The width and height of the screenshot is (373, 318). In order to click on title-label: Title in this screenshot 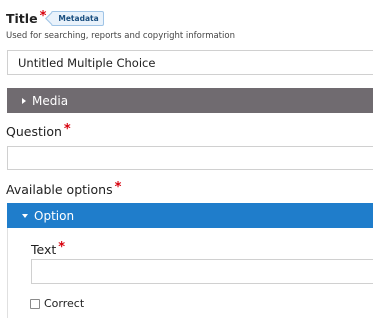, I will do `click(22, 18)`.